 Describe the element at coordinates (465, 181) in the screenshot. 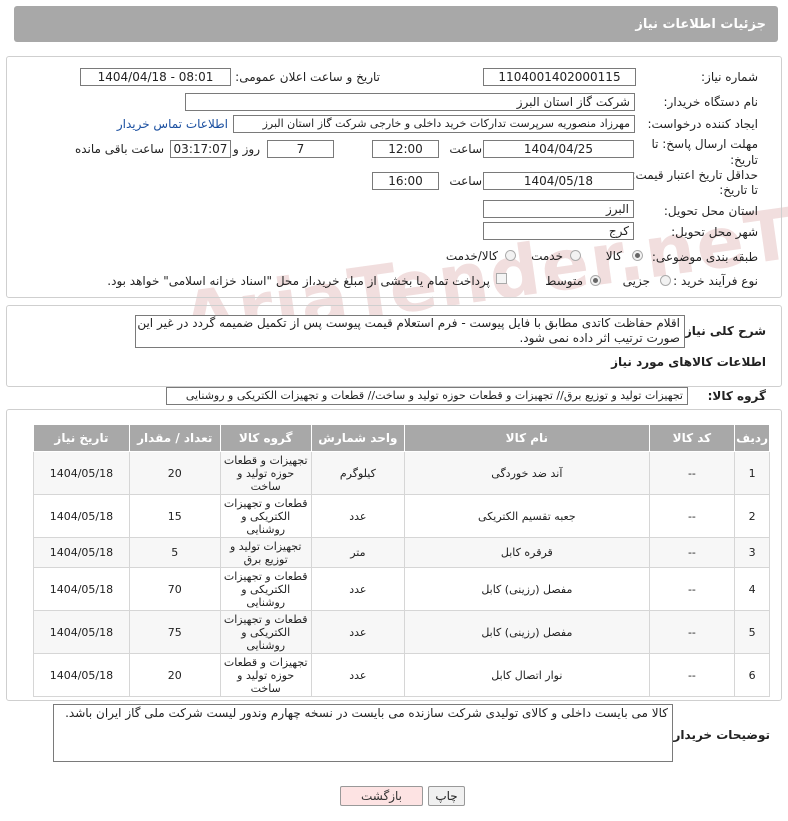

I see `validity-time-label: ساعت` at that location.